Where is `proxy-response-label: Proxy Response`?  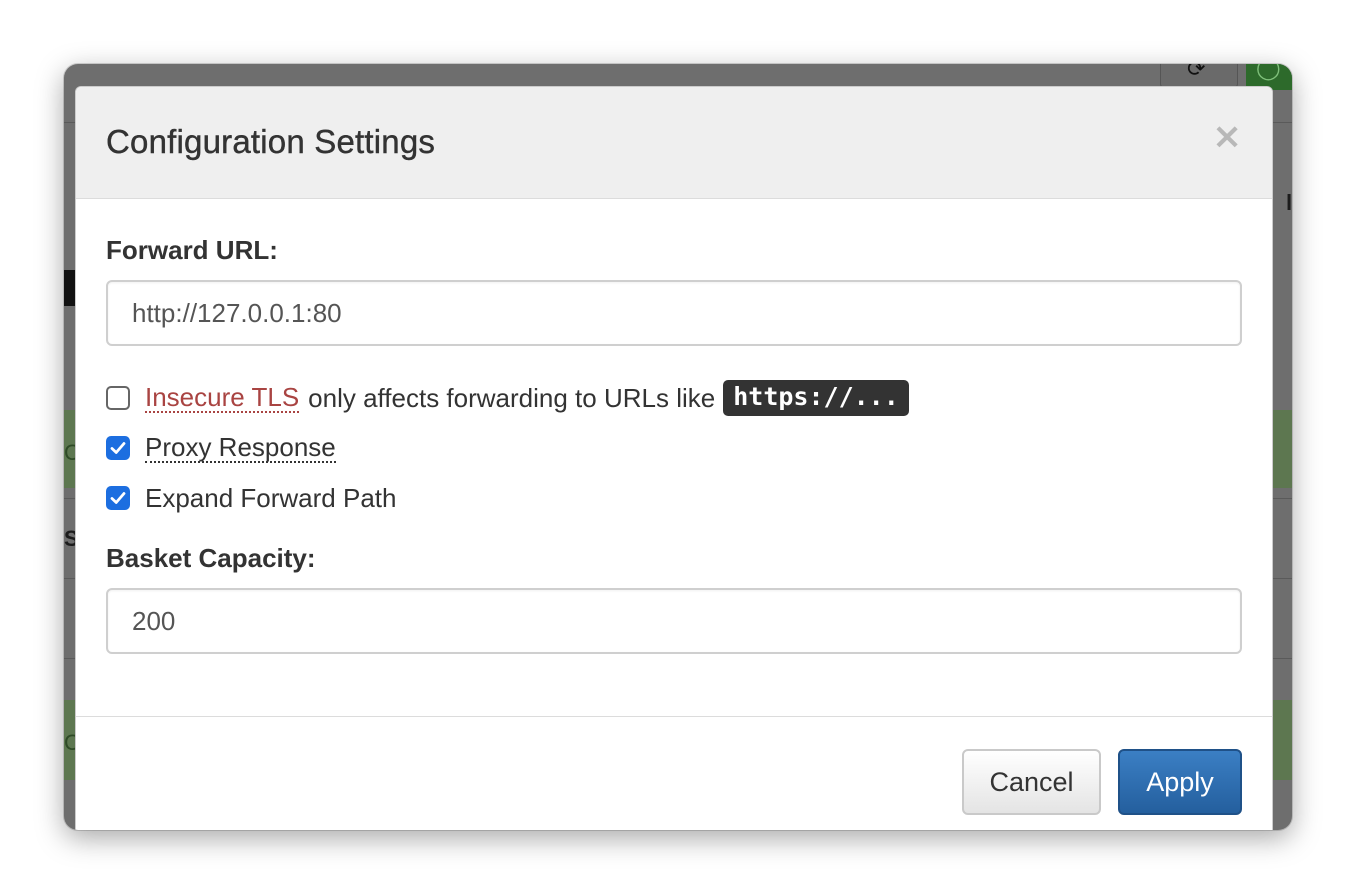 proxy-response-label: Proxy Response is located at coordinates (240, 447).